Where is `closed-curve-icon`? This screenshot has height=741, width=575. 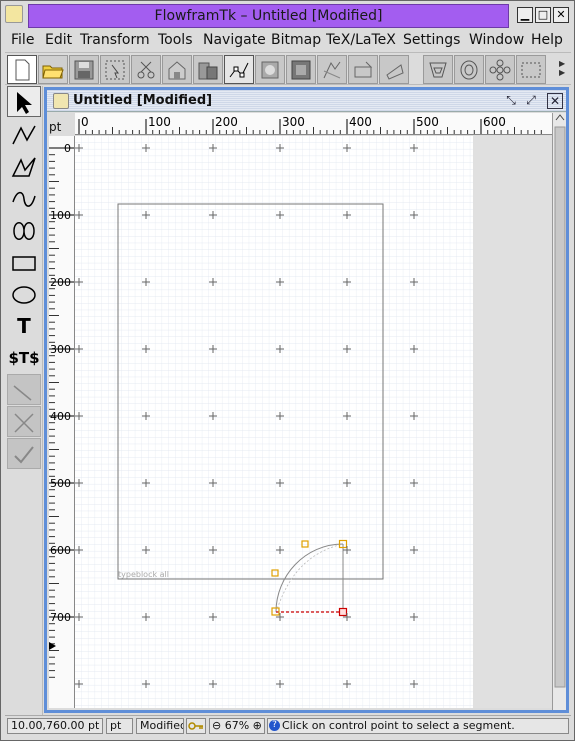
closed-curve-icon is located at coordinates (24, 231).